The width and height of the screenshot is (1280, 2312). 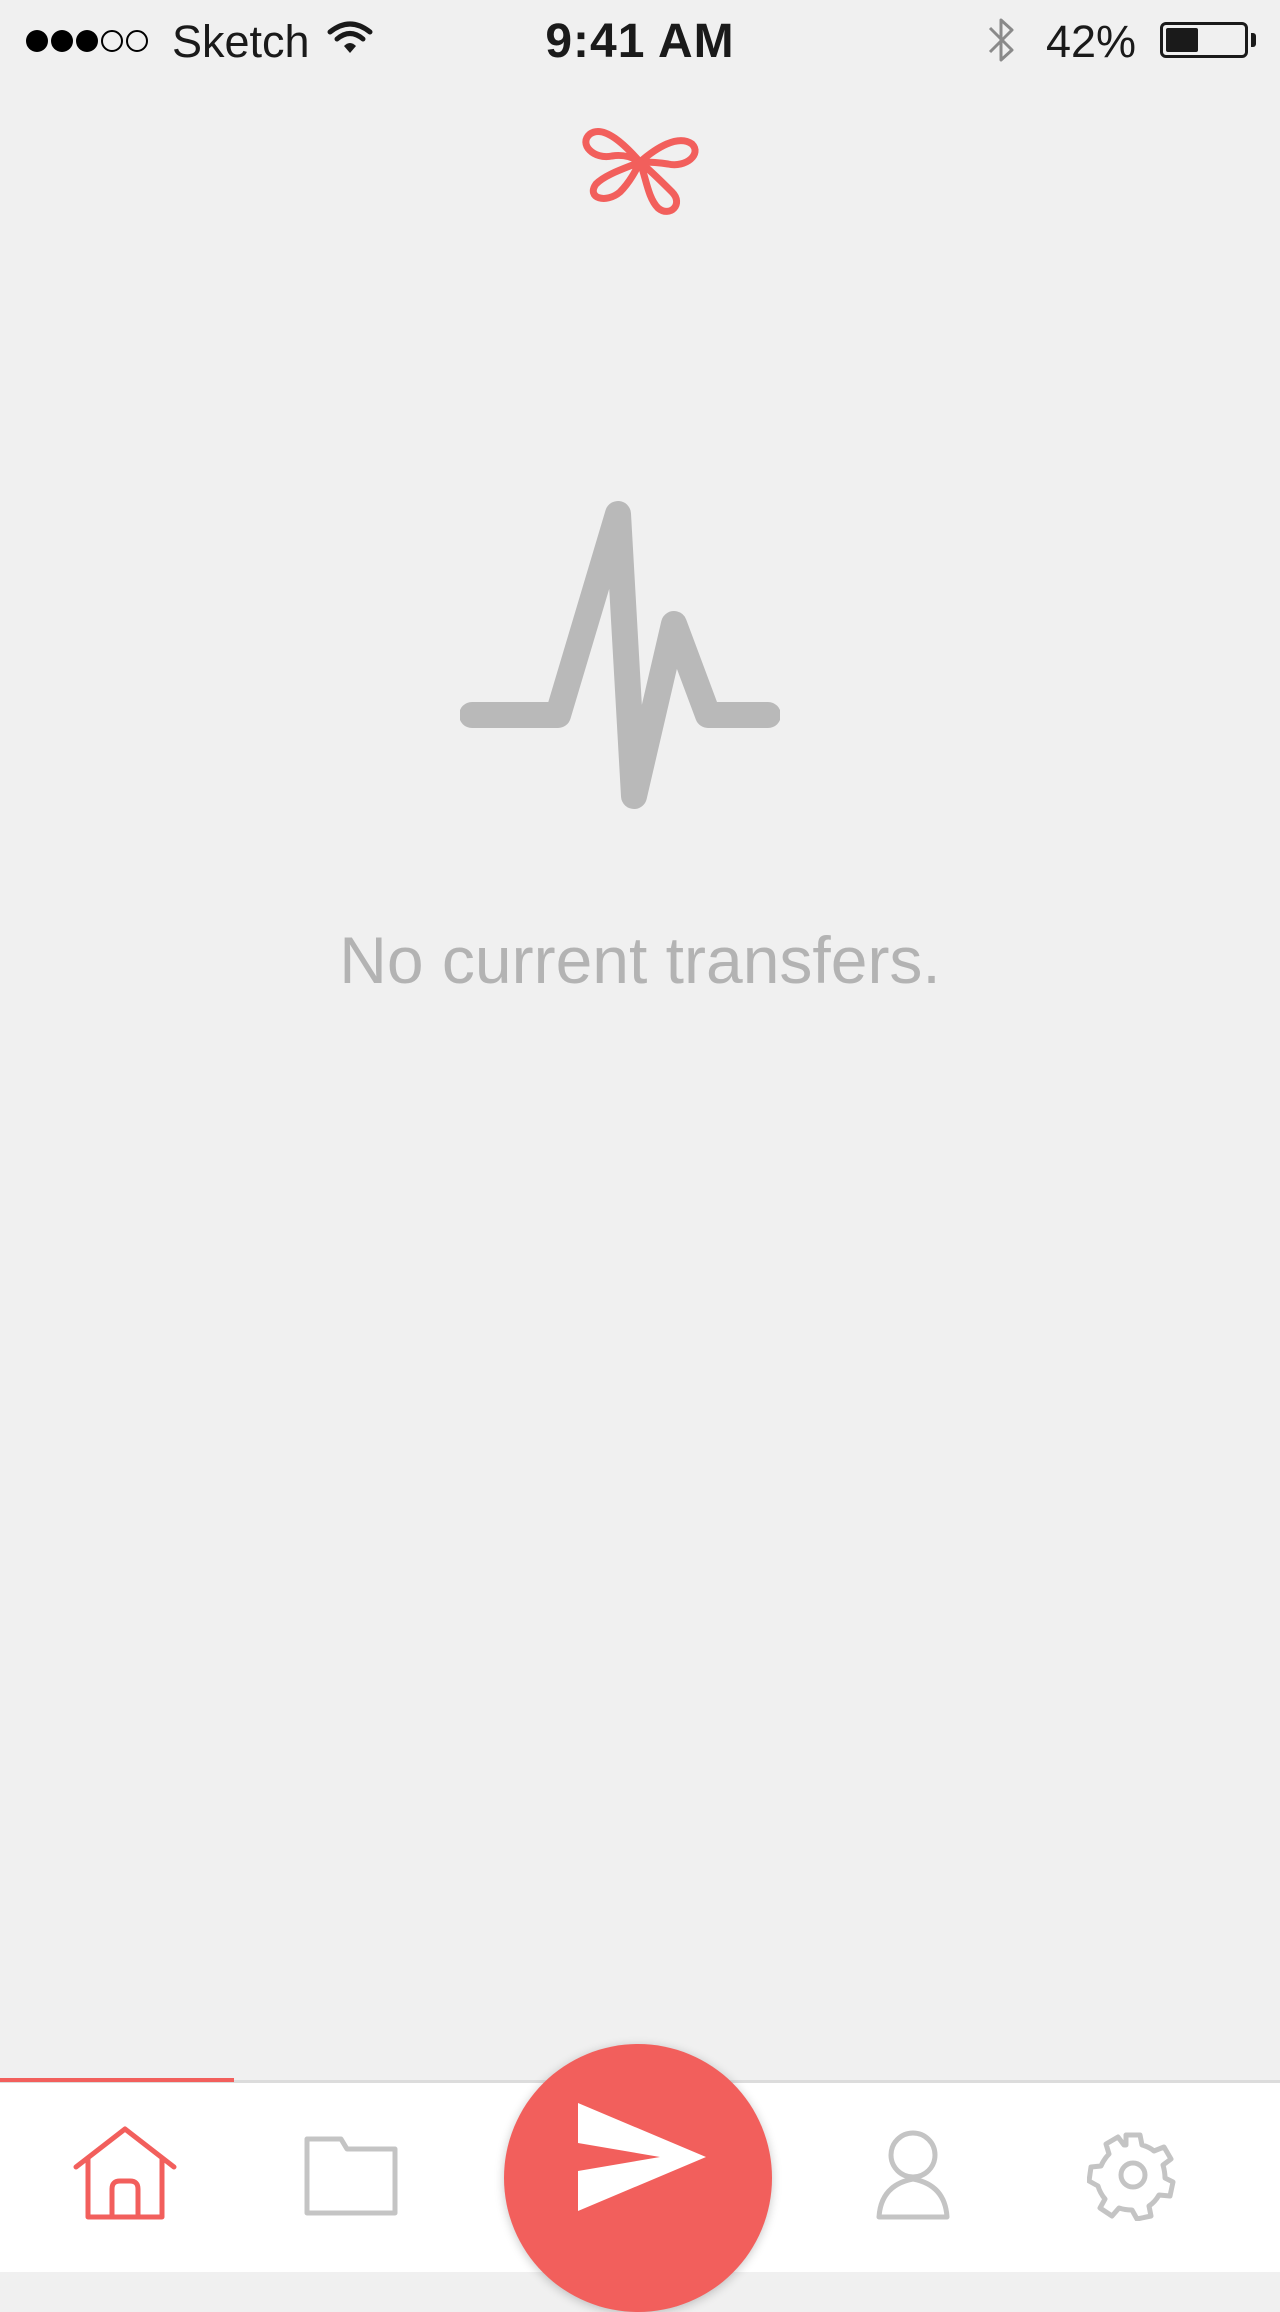 I want to click on gear-icon, so click(x=1132, y=2177).